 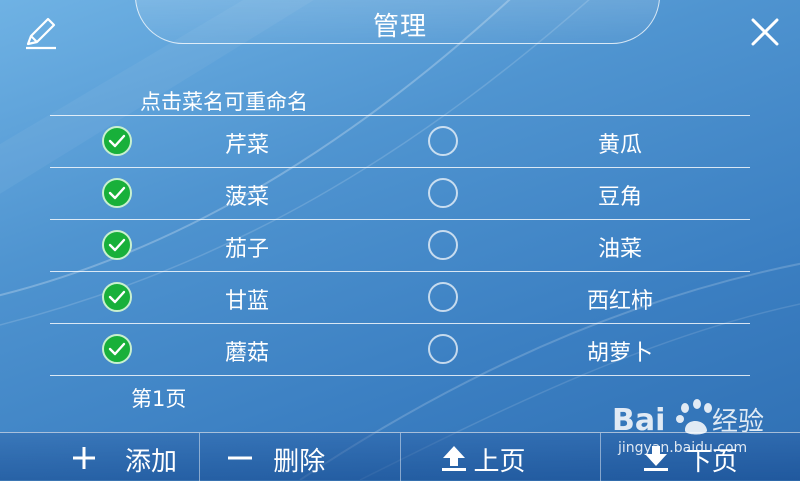 What do you see at coordinates (620, 299) in the screenshot?
I see `dish-name: 西红柿` at bounding box center [620, 299].